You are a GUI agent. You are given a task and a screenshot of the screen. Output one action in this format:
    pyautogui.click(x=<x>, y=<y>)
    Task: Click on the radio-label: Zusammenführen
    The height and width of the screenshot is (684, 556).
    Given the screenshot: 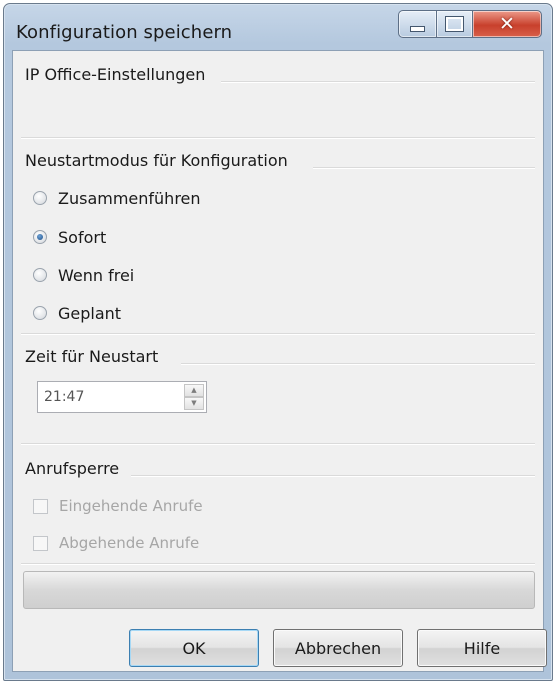 What is the action you would take?
    pyautogui.click(x=129, y=198)
    